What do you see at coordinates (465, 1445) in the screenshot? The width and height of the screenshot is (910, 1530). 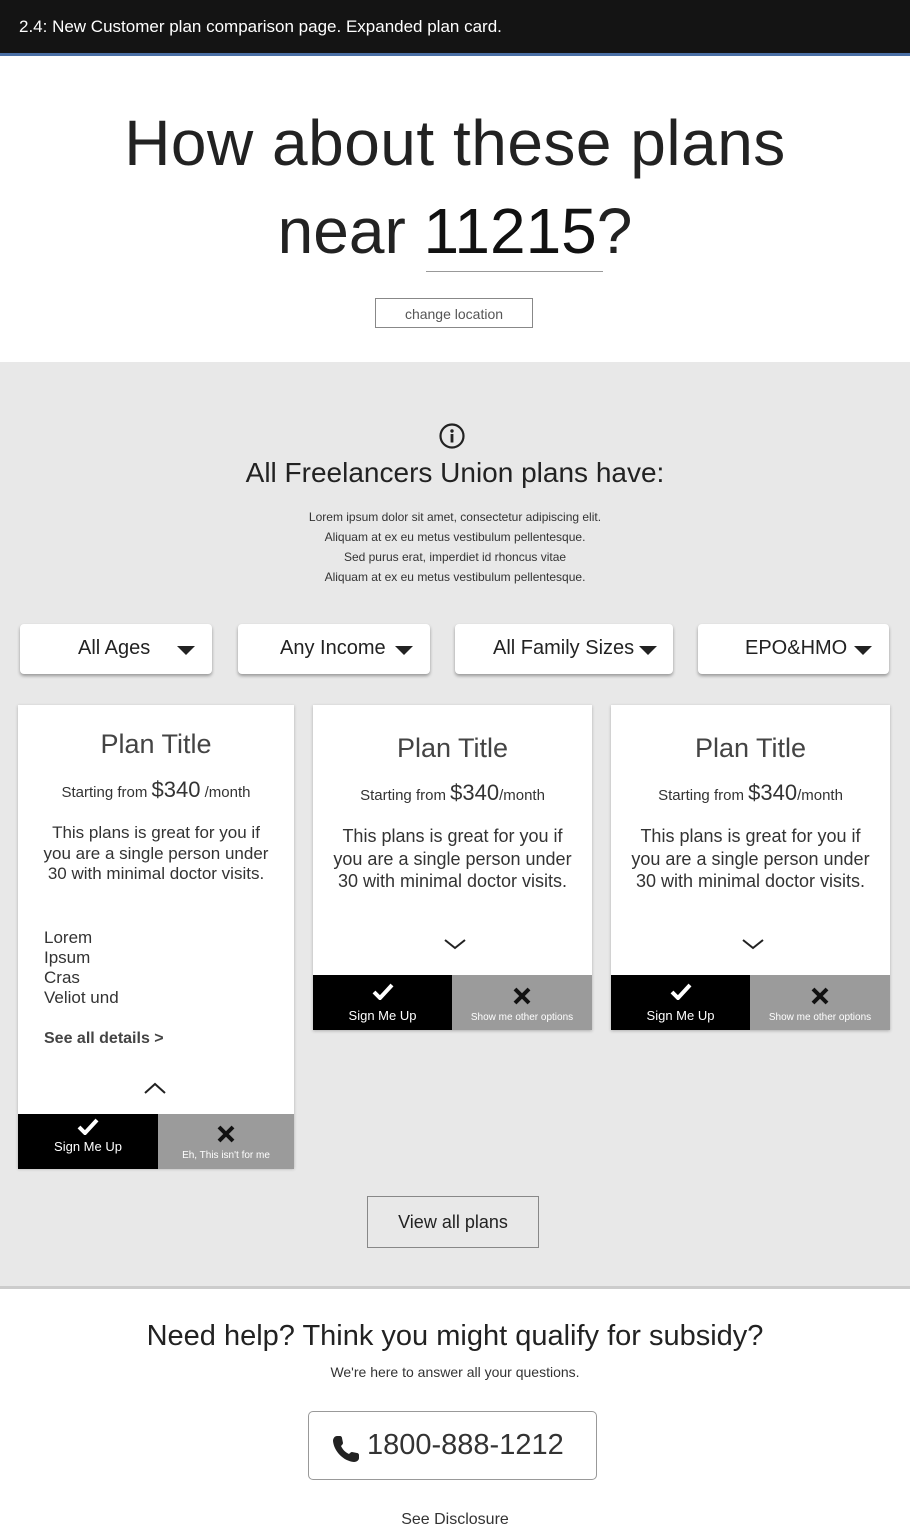 I see `phone-number: 1800-888-1212` at bounding box center [465, 1445].